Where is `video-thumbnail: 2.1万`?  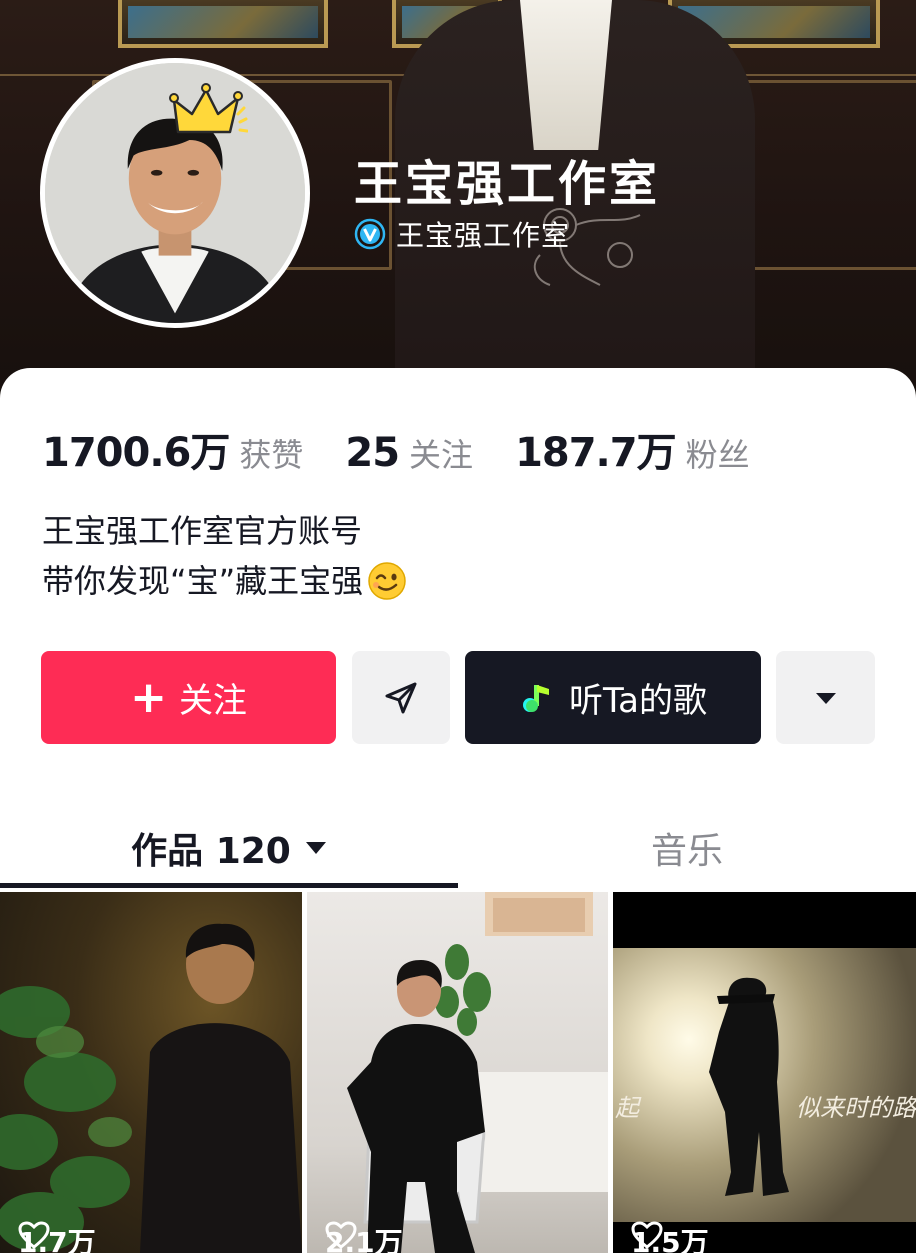 video-thumbnail: 2.1万 is located at coordinates (457, 1072).